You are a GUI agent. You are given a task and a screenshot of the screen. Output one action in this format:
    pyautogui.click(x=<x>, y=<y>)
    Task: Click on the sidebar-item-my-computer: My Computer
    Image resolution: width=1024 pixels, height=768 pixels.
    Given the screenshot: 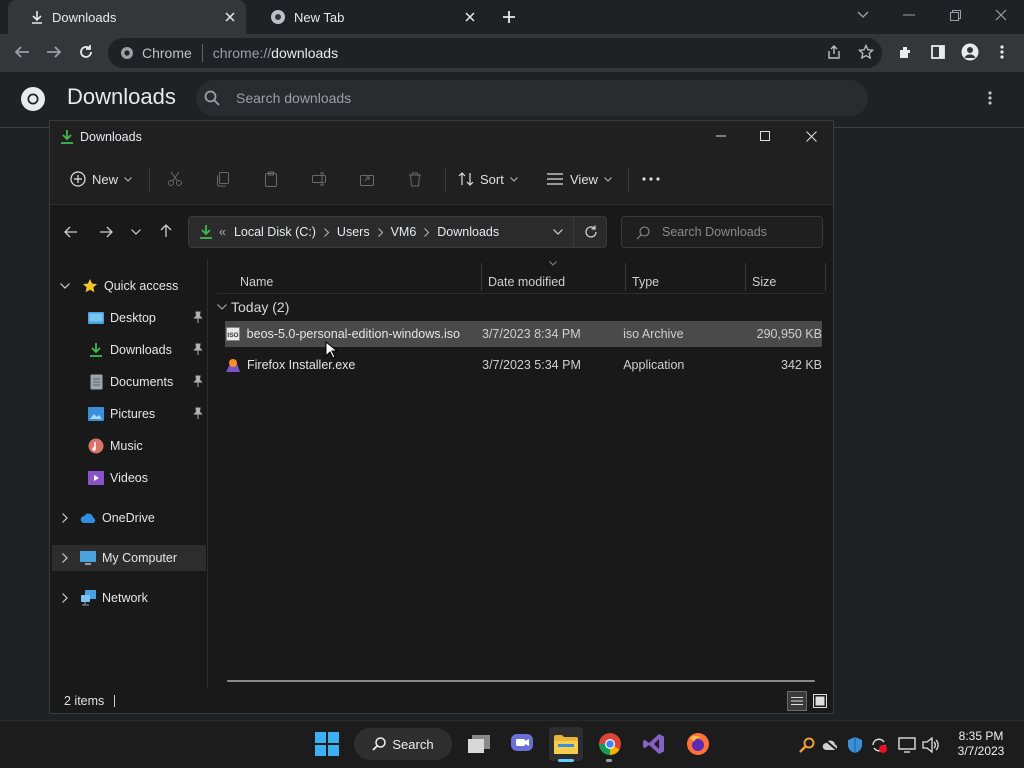 What is the action you would take?
    pyautogui.click(x=129, y=558)
    